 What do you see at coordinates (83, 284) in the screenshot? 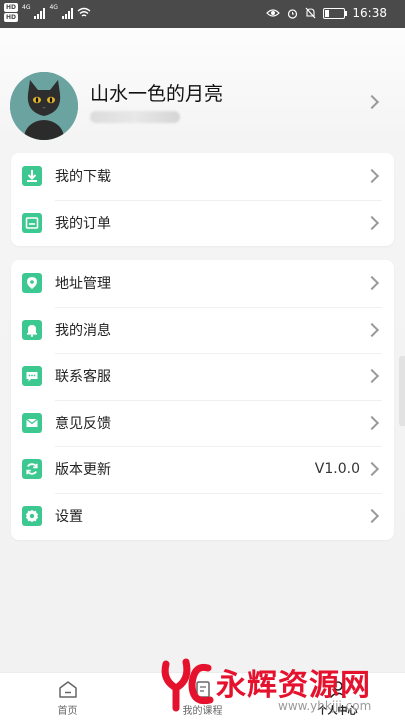
I see `menu-item-label: 地址管理` at bounding box center [83, 284].